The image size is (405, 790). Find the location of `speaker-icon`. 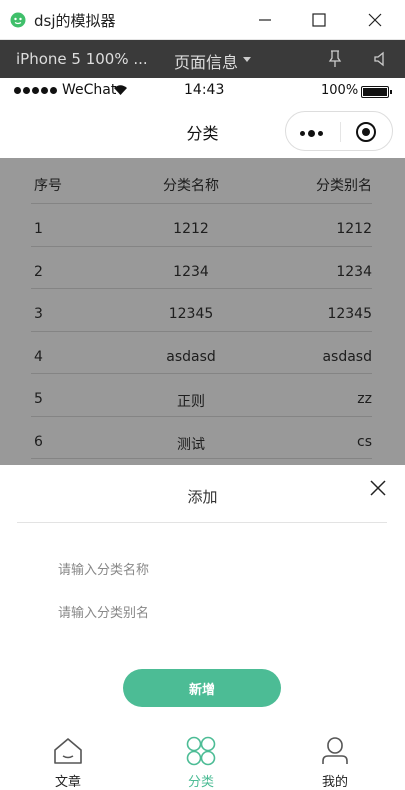

speaker-icon is located at coordinates (381, 59).